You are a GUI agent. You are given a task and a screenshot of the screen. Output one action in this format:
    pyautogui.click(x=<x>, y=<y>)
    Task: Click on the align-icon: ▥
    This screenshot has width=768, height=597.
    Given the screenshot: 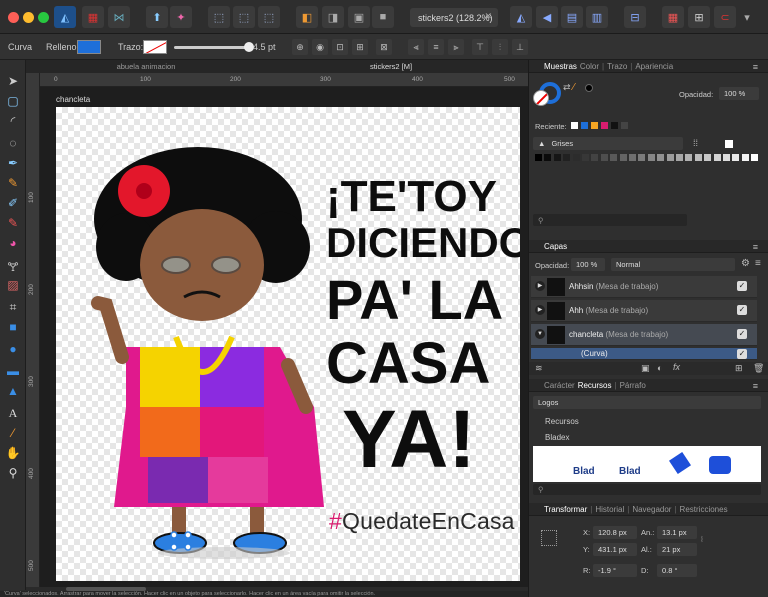 What is the action you would take?
    pyautogui.click(x=597, y=17)
    